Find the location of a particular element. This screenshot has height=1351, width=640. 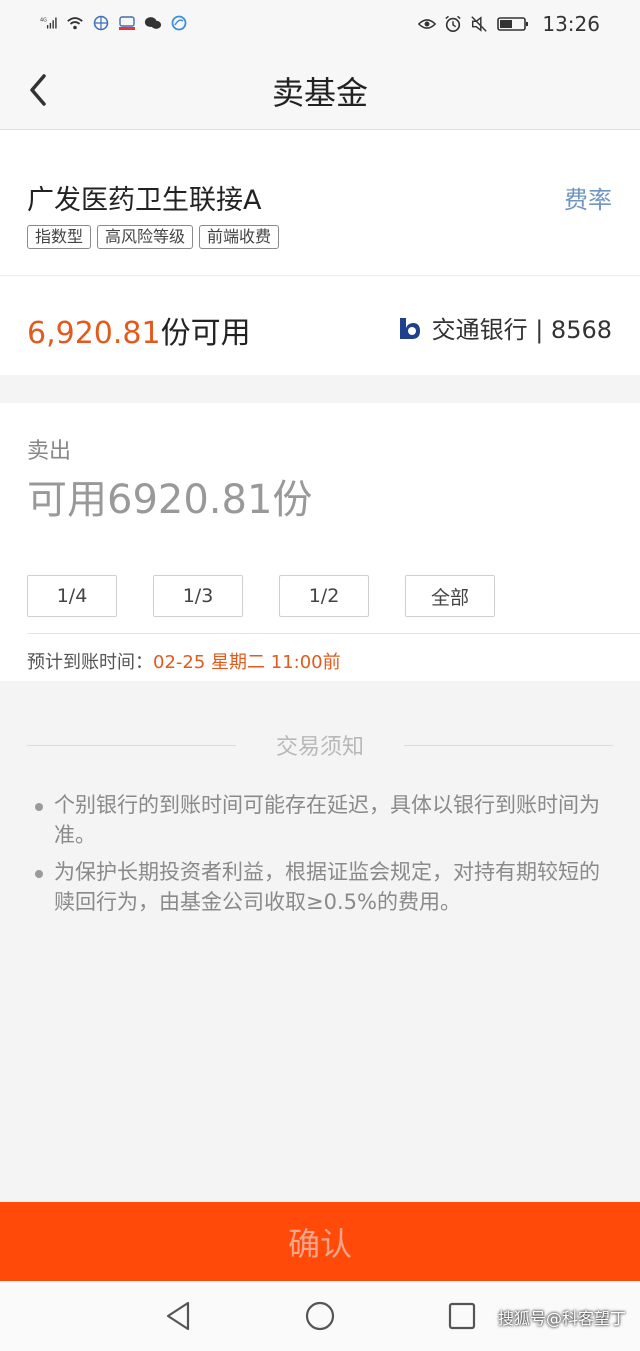

app-browser-icon is located at coordinates (179, 23).